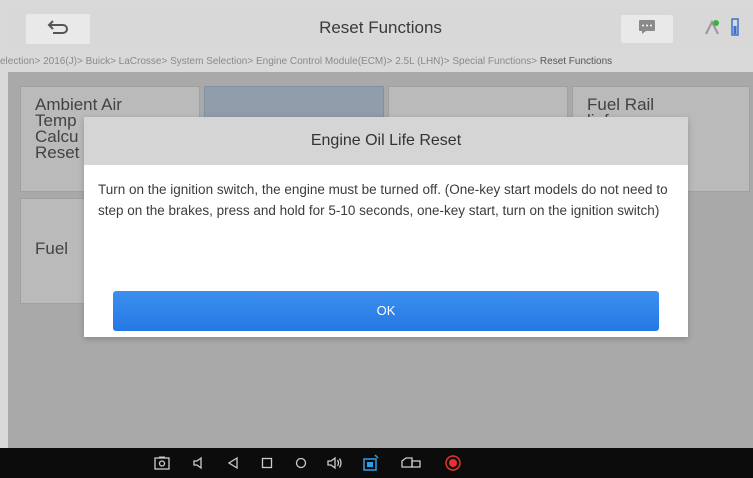 This screenshot has height=478, width=753. I want to click on breadcrumb-current: Reset Functions, so click(576, 61).